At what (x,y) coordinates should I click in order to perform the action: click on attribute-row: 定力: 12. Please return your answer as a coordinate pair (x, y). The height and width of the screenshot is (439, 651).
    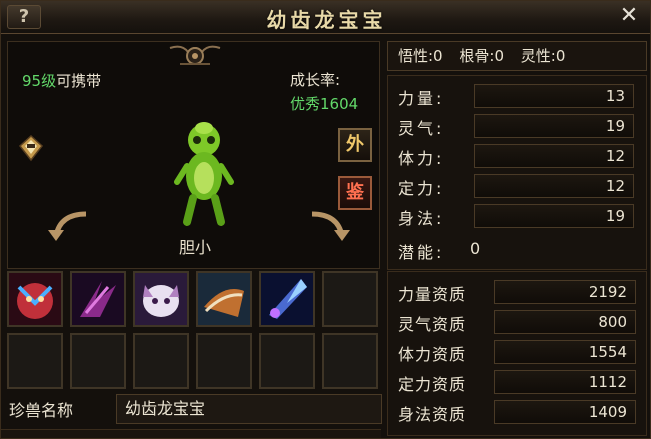
    Looking at the image, I should click on (518, 186).